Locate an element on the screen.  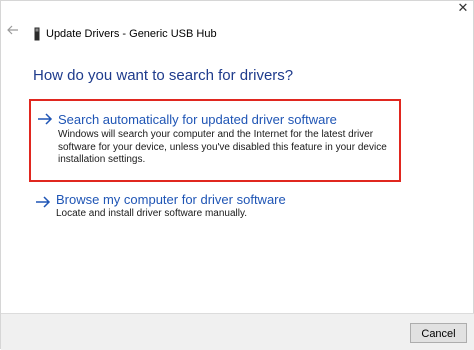
page-heading: How do you want to search for drivers? is located at coordinates (163, 75).